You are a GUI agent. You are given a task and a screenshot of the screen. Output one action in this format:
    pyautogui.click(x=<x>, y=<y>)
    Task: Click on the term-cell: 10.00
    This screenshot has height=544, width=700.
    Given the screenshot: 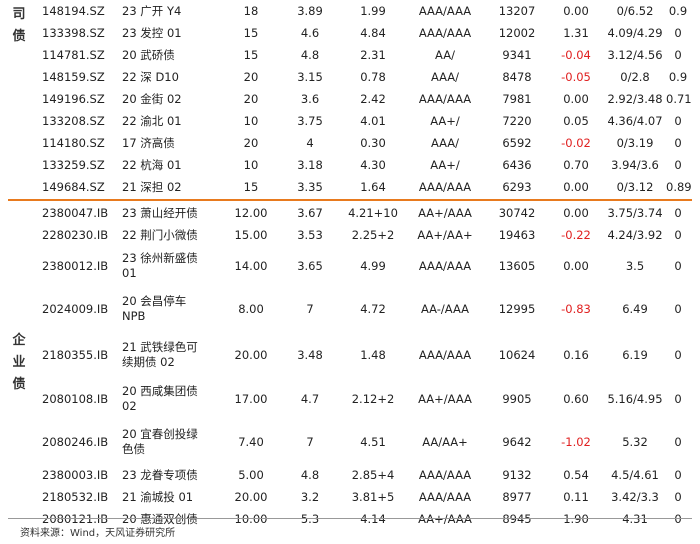 What is the action you would take?
    pyautogui.click(x=251, y=518)
    